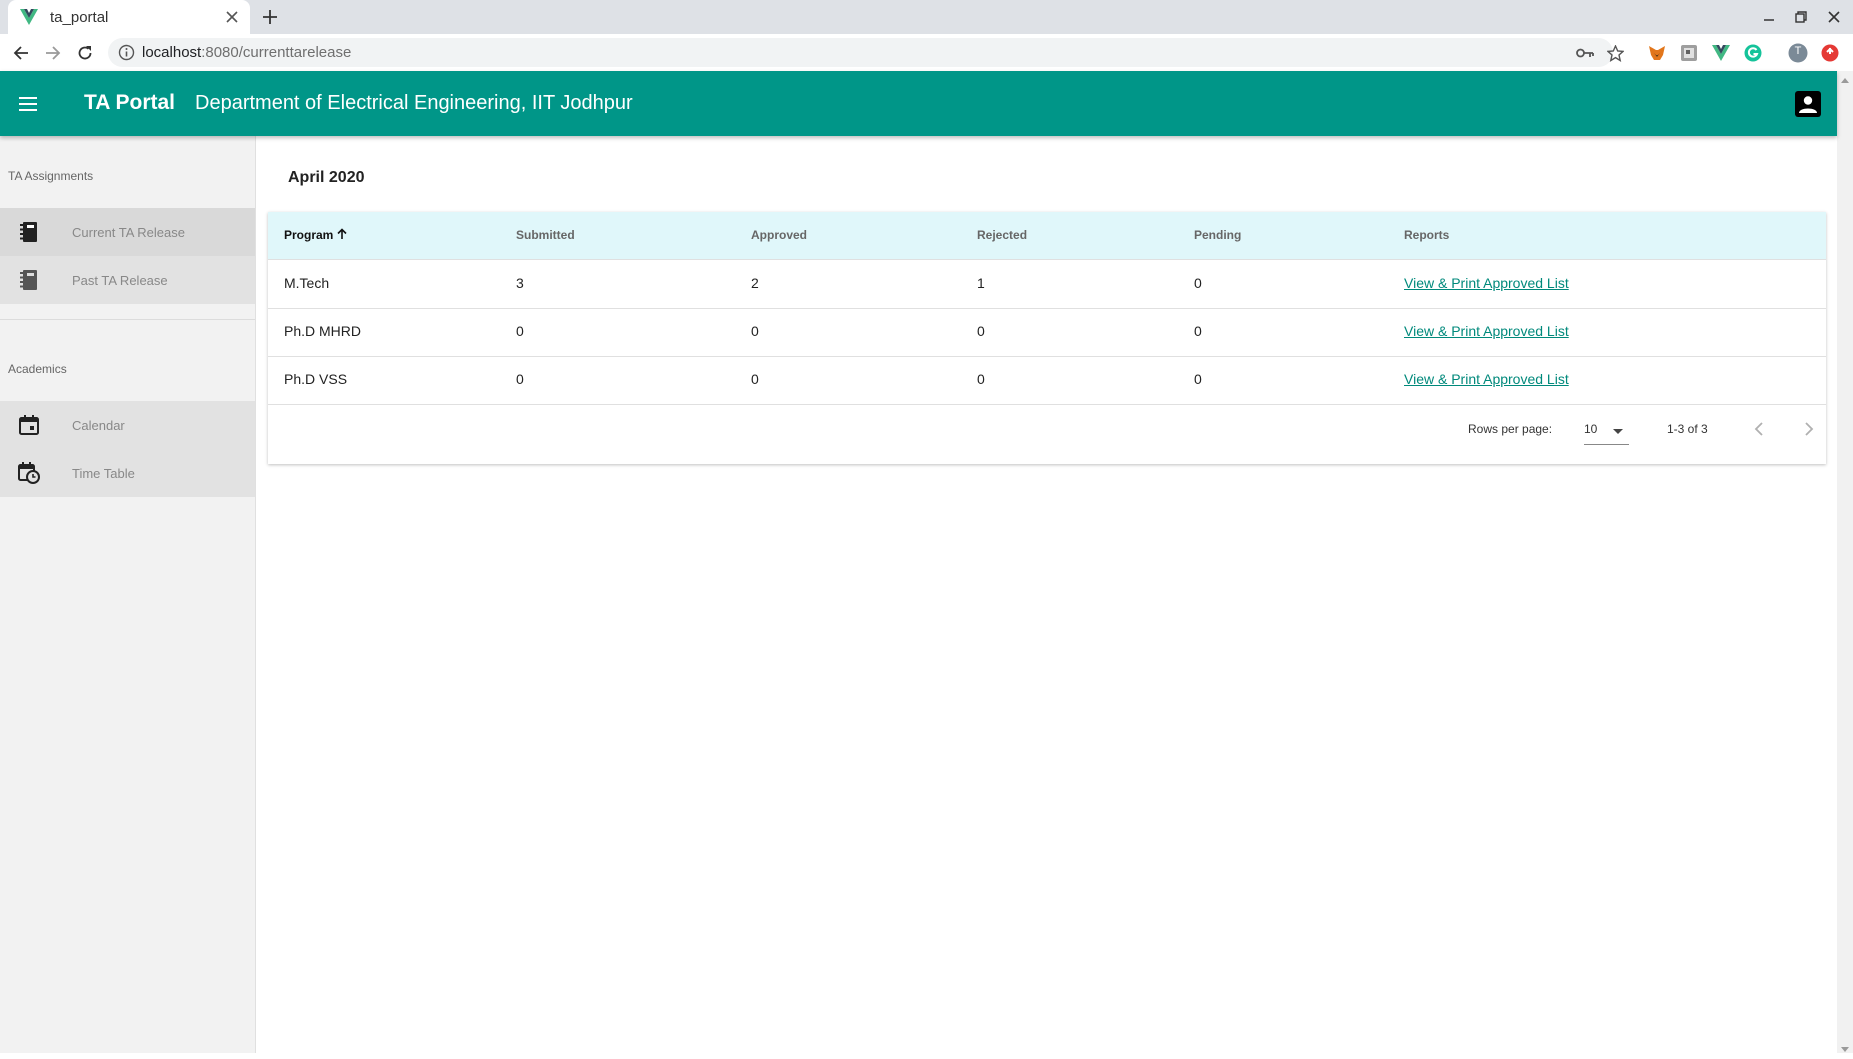  Describe the element at coordinates (103, 473) in the screenshot. I see `sidebar-item-label: Time Table` at that location.